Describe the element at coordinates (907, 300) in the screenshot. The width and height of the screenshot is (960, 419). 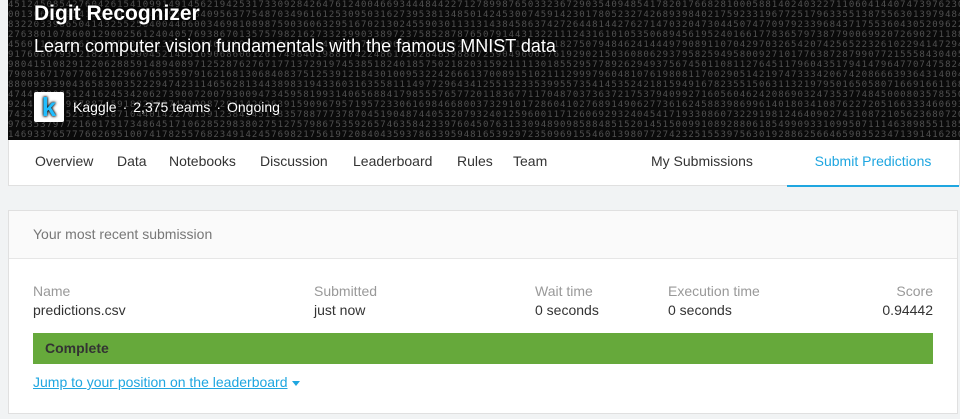
I see `score-column: Score 0.94442` at that location.